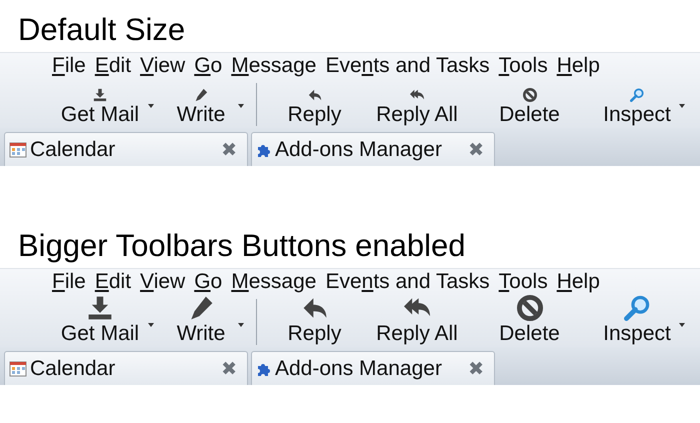 The width and height of the screenshot is (700, 423). What do you see at coordinates (417, 95) in the screenshot?
I see `reply-all-icon` at bounding box center [417, 95].